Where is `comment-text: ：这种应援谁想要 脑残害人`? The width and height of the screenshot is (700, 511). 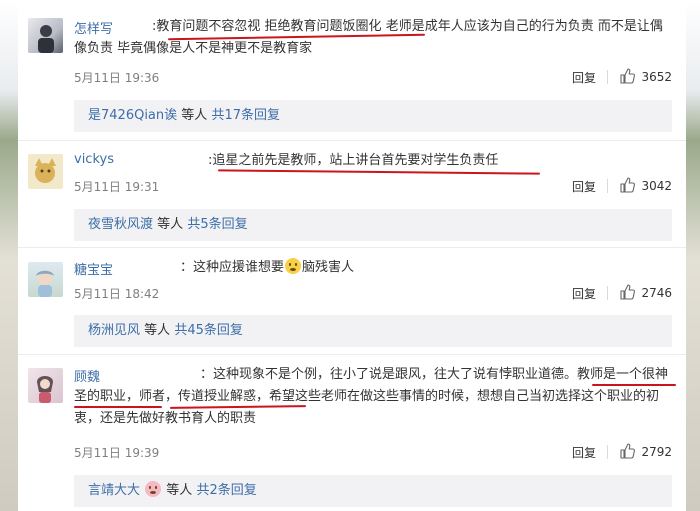 comment-text: ：这种应援谁想要 脑残害人 is located at coordinates (267, 266).